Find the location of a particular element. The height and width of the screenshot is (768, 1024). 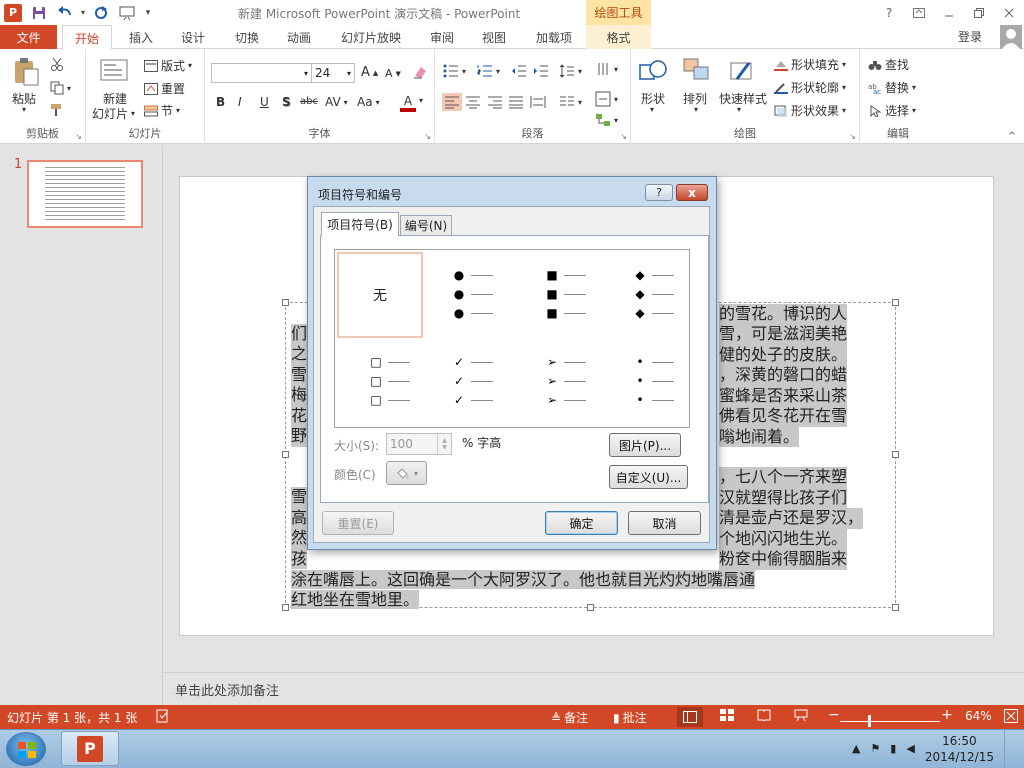

slide-show-icon is located at coordinates (801, 715).